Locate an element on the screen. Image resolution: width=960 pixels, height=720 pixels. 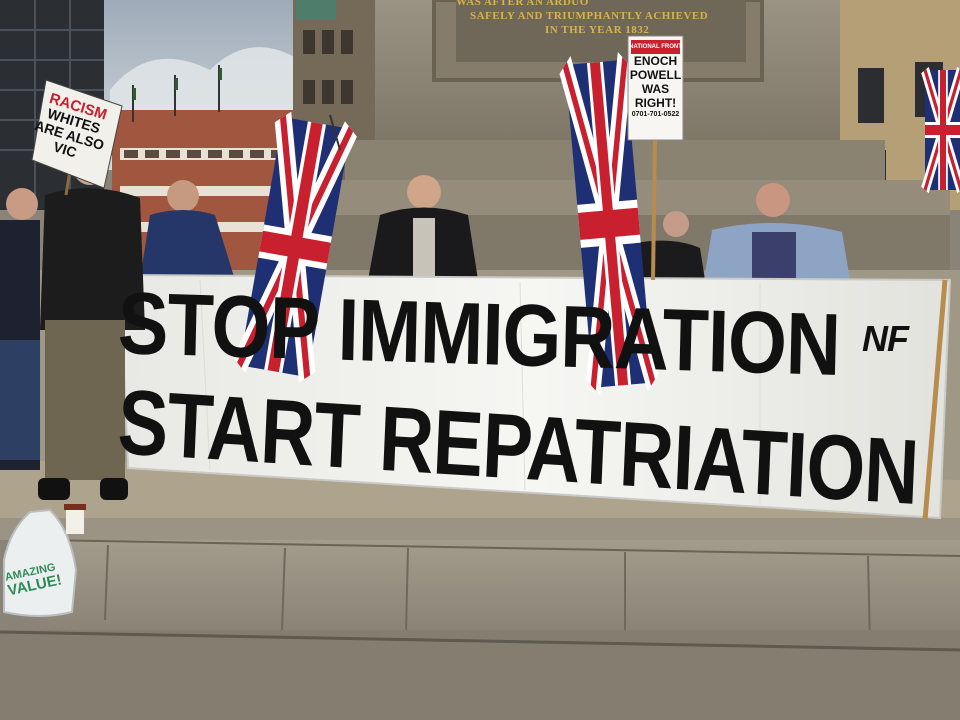
monument-inscription-line1: WAS AFTER AN ARDUO is located at coordinates (522, 4).